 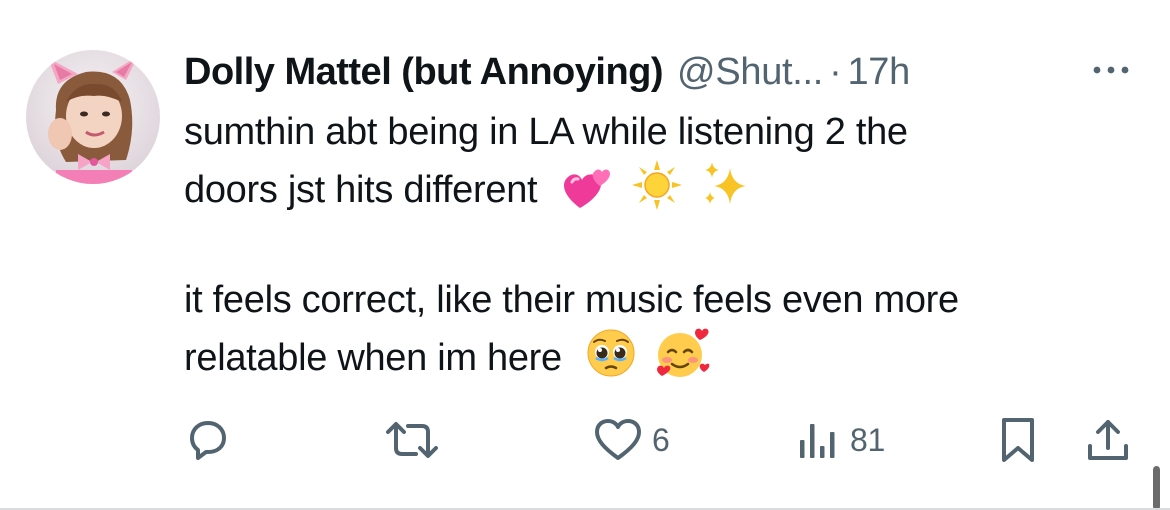 I want to click on more-icon, so click(x=1111, y=70).